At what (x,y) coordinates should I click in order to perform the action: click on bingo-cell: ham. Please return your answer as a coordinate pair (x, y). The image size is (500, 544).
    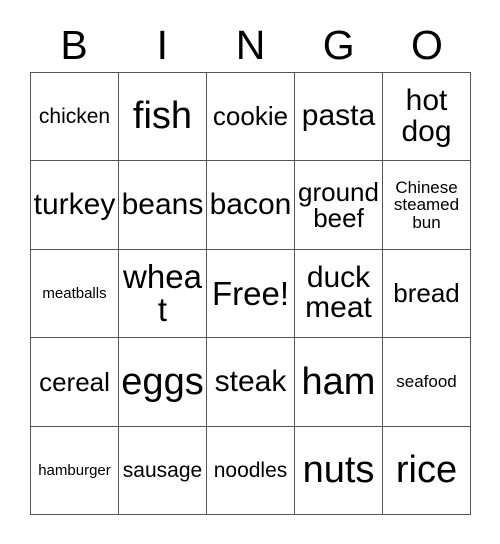
    Looking at the image, I should click on (339, 382).